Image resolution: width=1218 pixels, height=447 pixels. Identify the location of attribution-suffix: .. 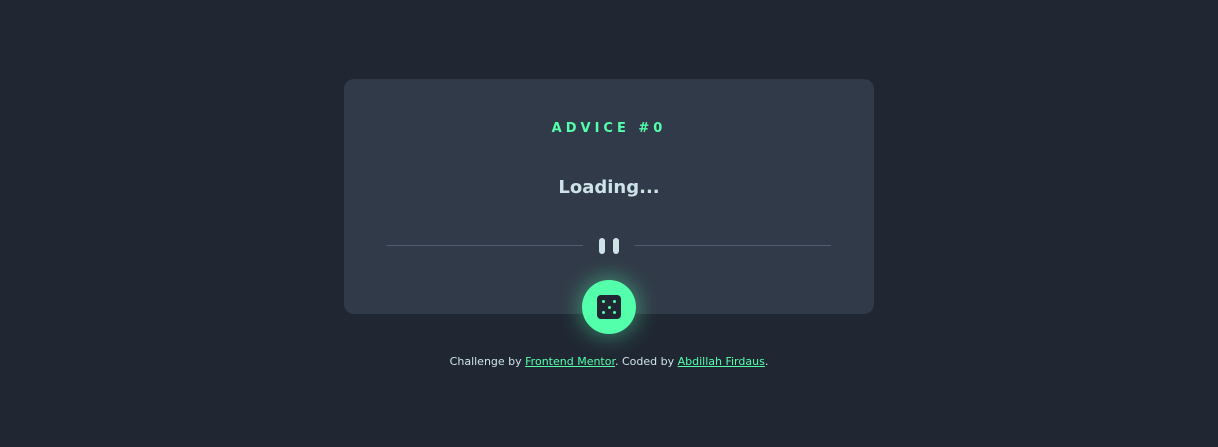
(766, 361).